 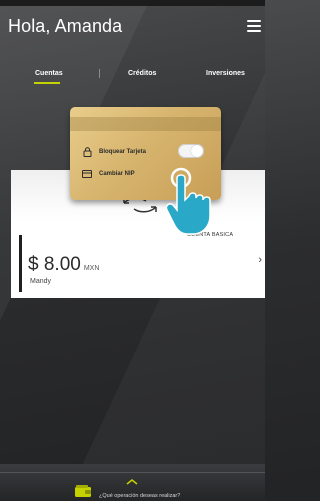 What do you see at coordinates (49, 73) in the screenshot?
I see `tab-cuentas: Cuentas` at bounding box center [49, 73].